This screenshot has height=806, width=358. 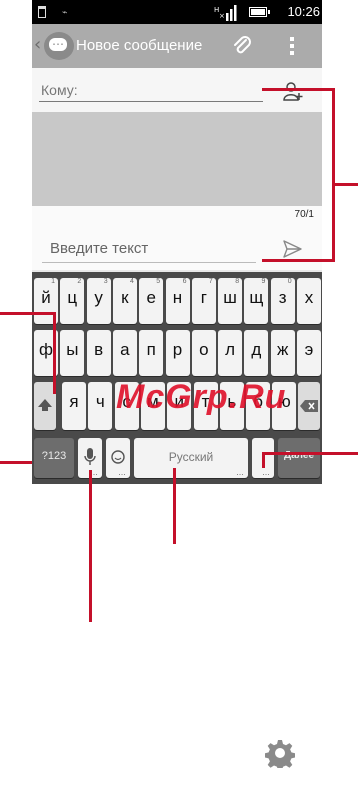 What do you see at coordinates (16, 462) in the screenshot?
I see `callout-line-symbols` at bounding box center [16, 462].